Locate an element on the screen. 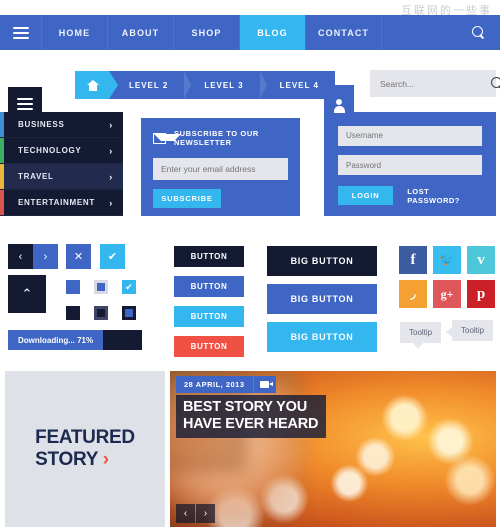 This screenshot has width=500, height=532. featured-line-2: STORY is located at coordinates (66, 459).